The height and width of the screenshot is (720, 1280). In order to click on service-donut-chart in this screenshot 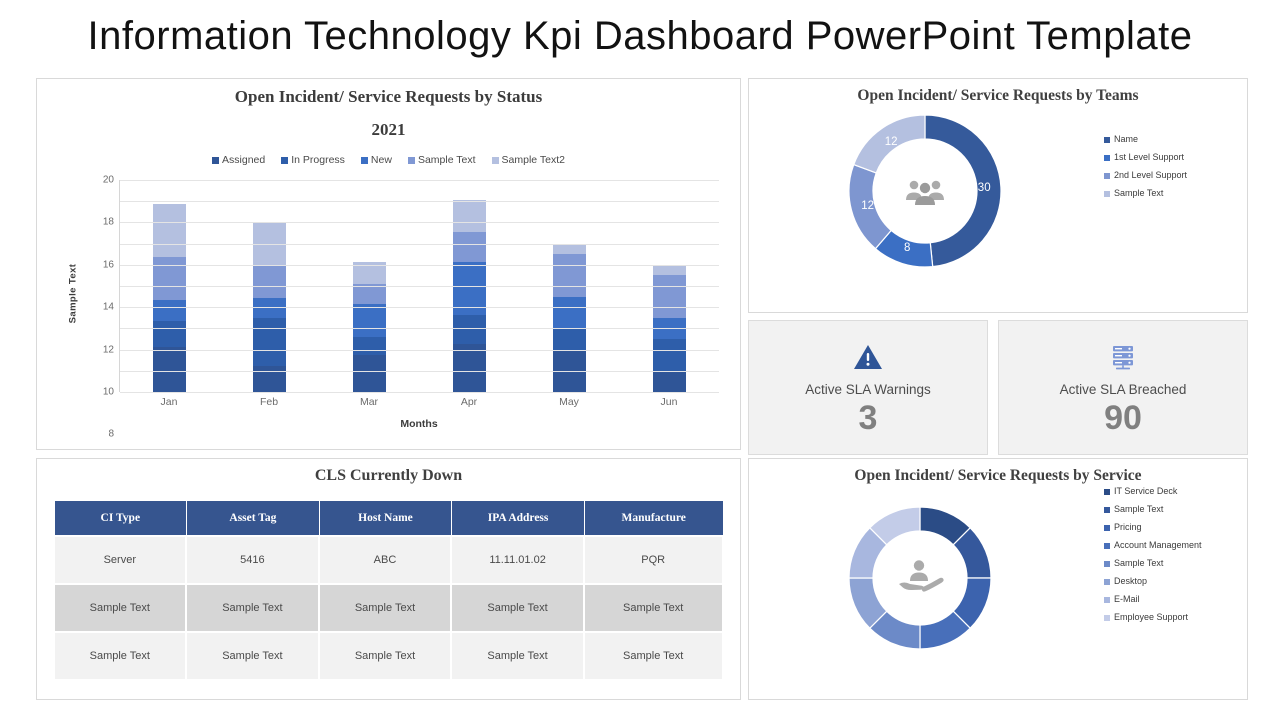, I will do `click(920, 578)`.